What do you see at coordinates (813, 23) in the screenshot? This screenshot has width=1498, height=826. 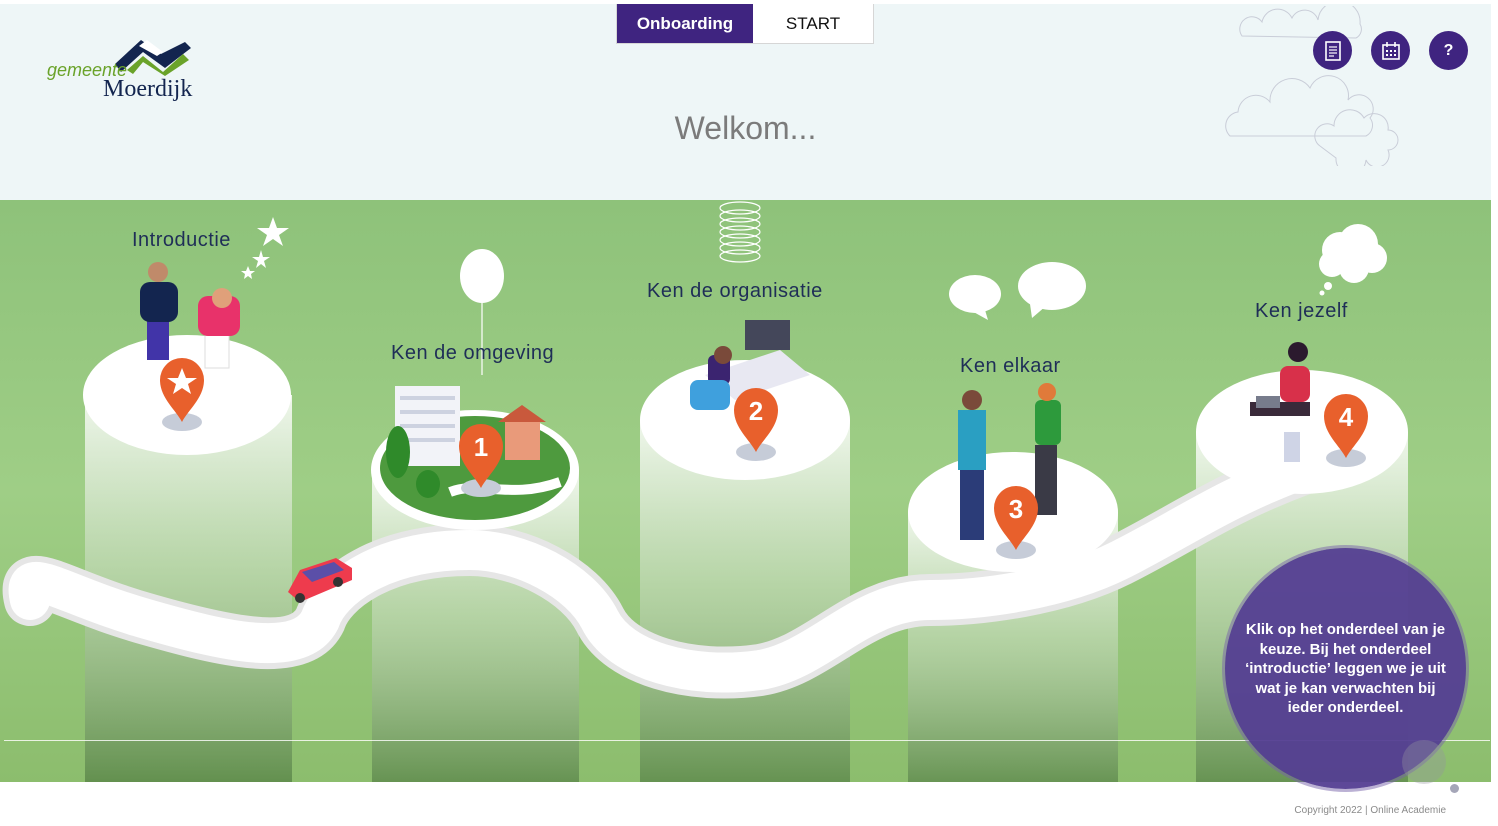 I see `tab-start: START` at bounding box center [813, 23].